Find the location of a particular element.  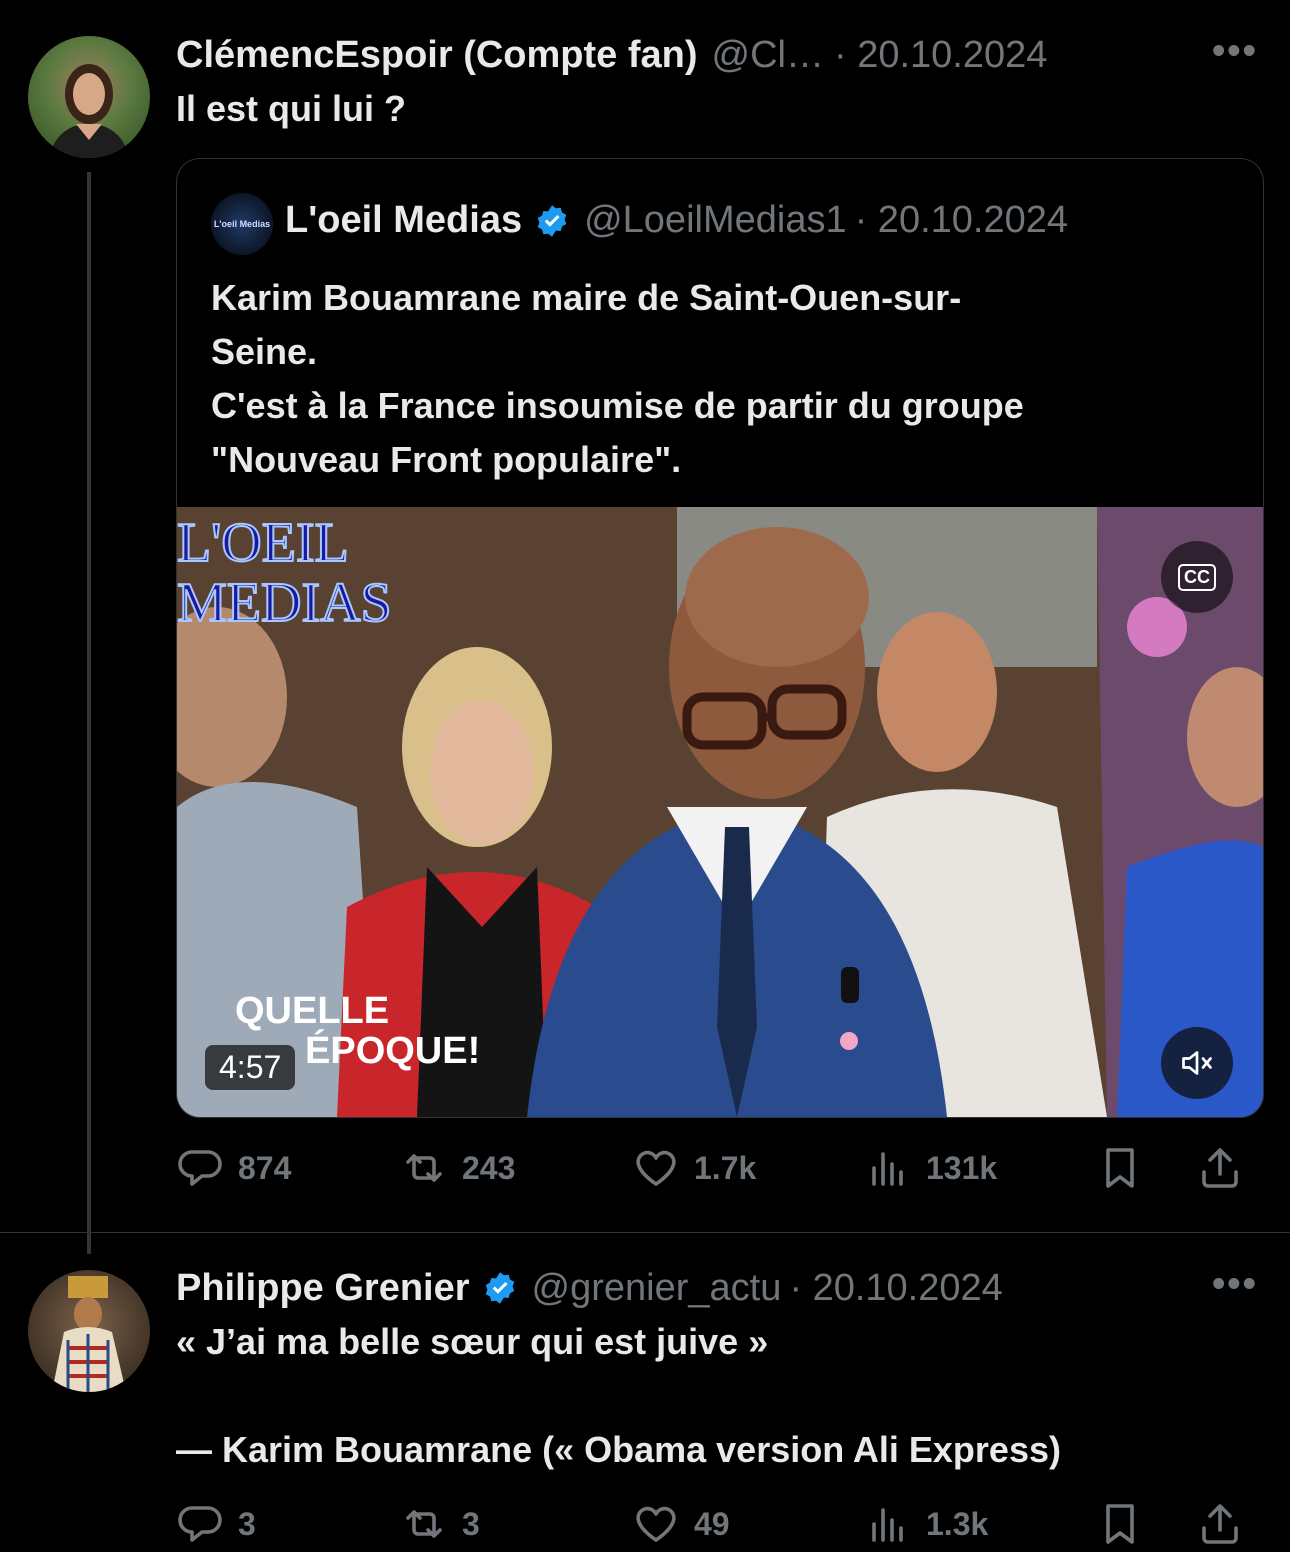

like-button: 1.7k is located at coordinates (748, 1168).